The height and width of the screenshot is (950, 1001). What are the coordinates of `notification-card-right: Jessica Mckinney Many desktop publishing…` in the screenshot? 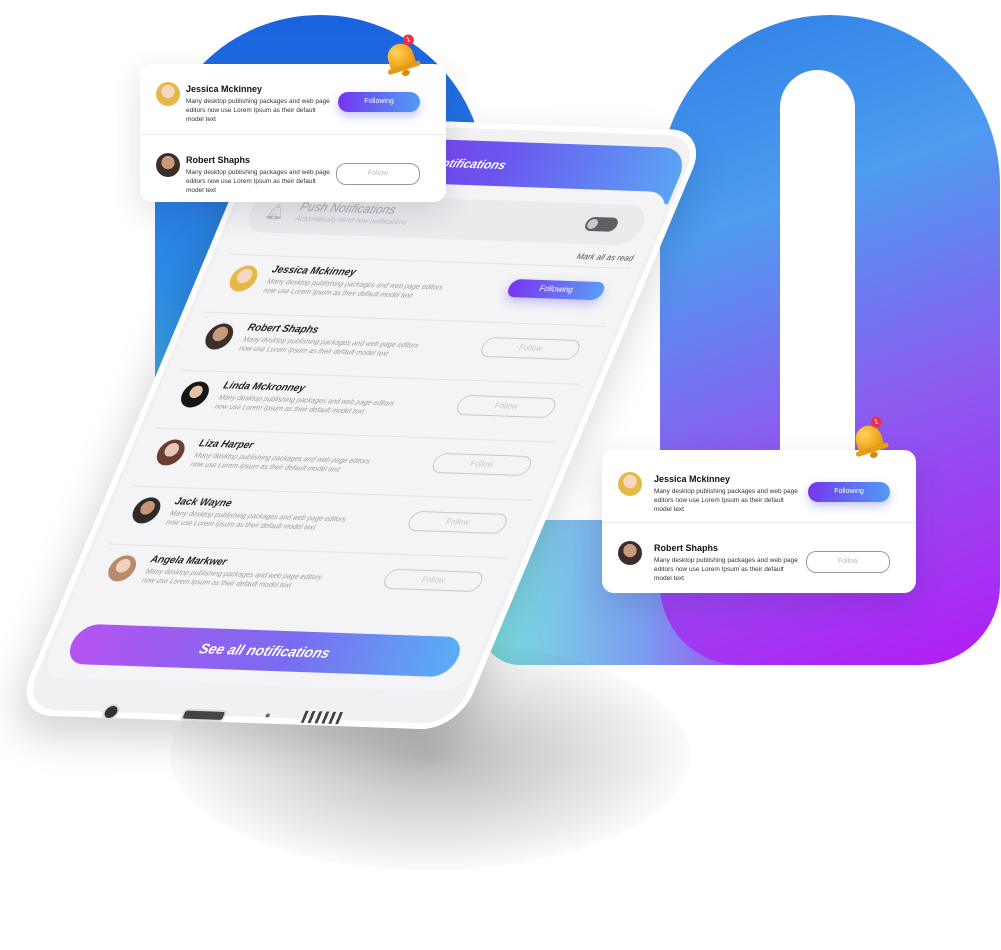 It's located at (759, 521).